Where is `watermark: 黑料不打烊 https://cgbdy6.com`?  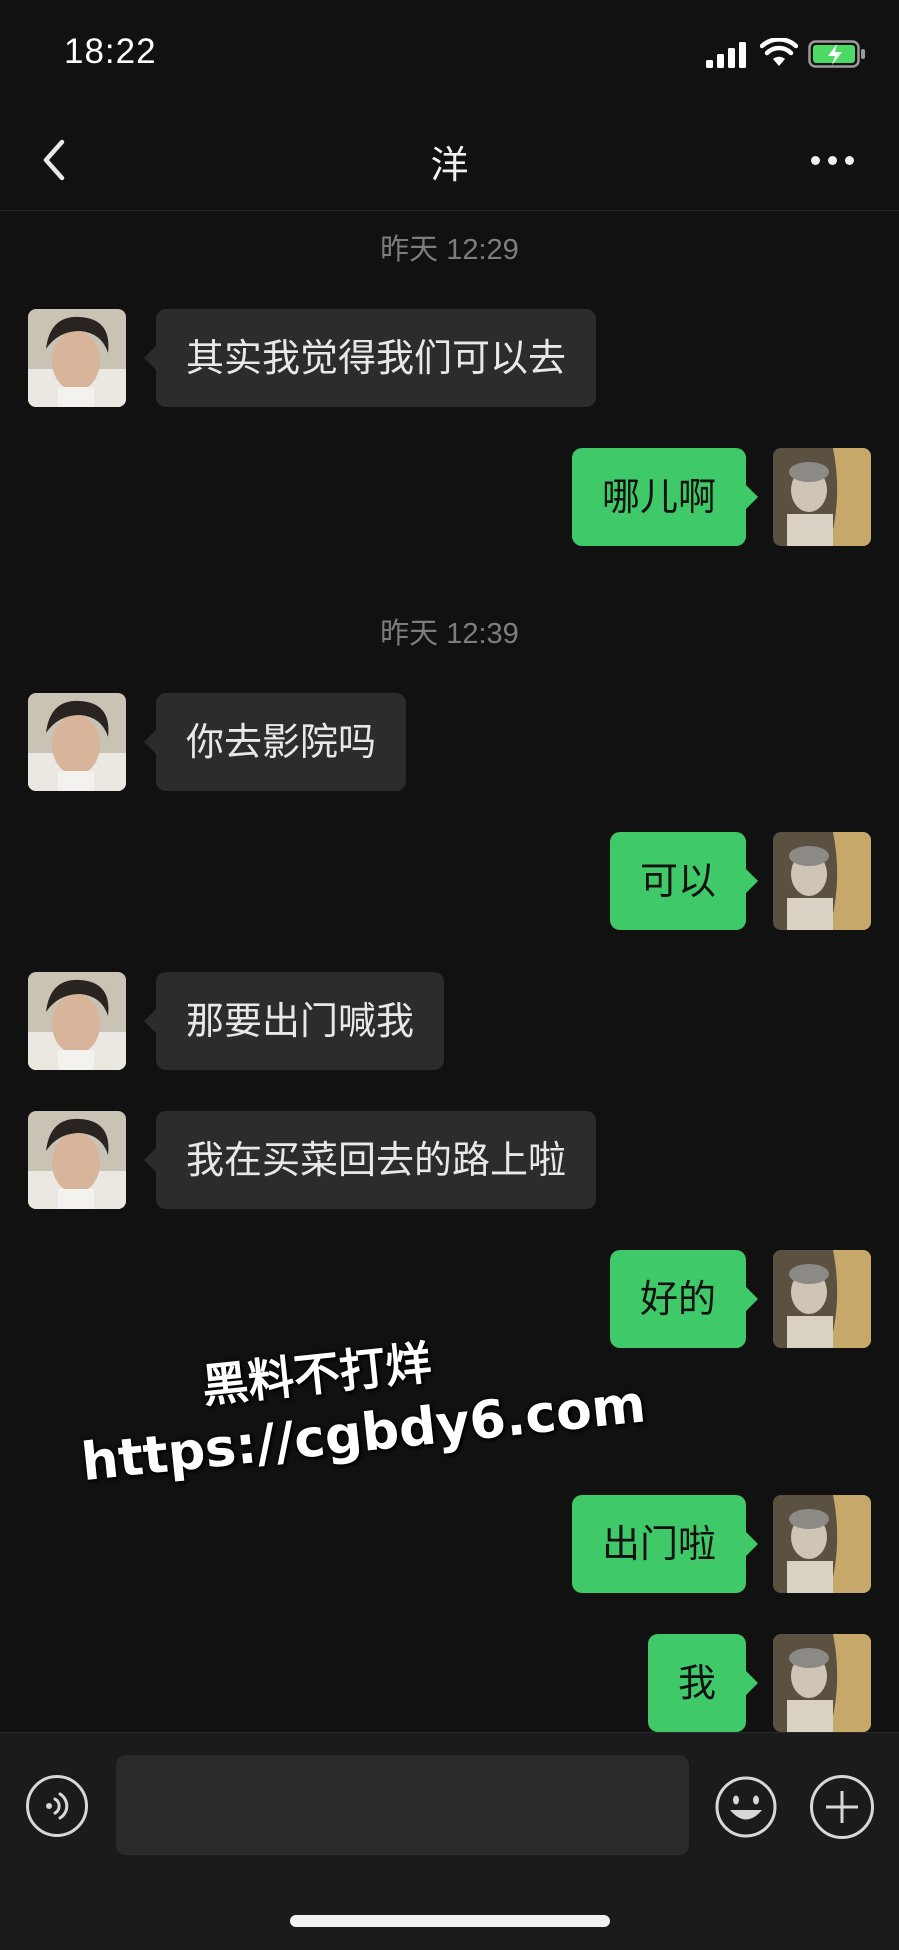
watermark: 黑料不打烊 https://cgbdy6.com is located at coordinates (359, 1409).